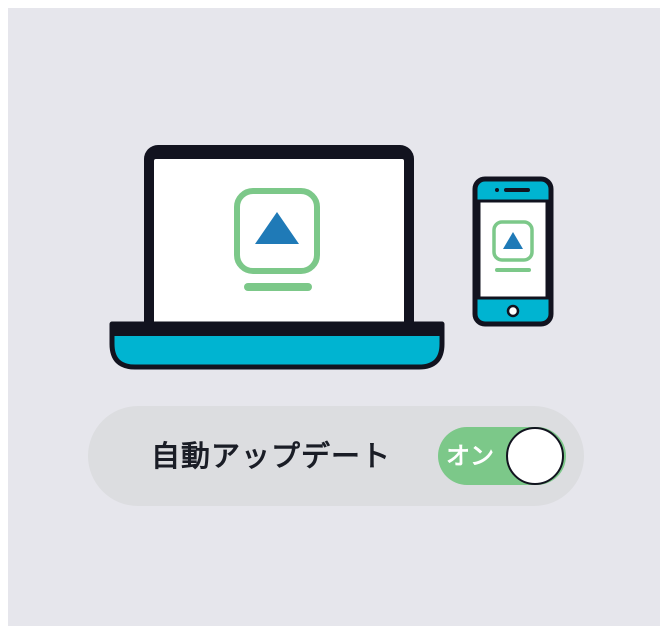 The height and width of the screenshot is (627, 661). Describe the element at coordinates (271, 456) in the screenshot. I see `auto-update-label: 自動アップデート` at that location.